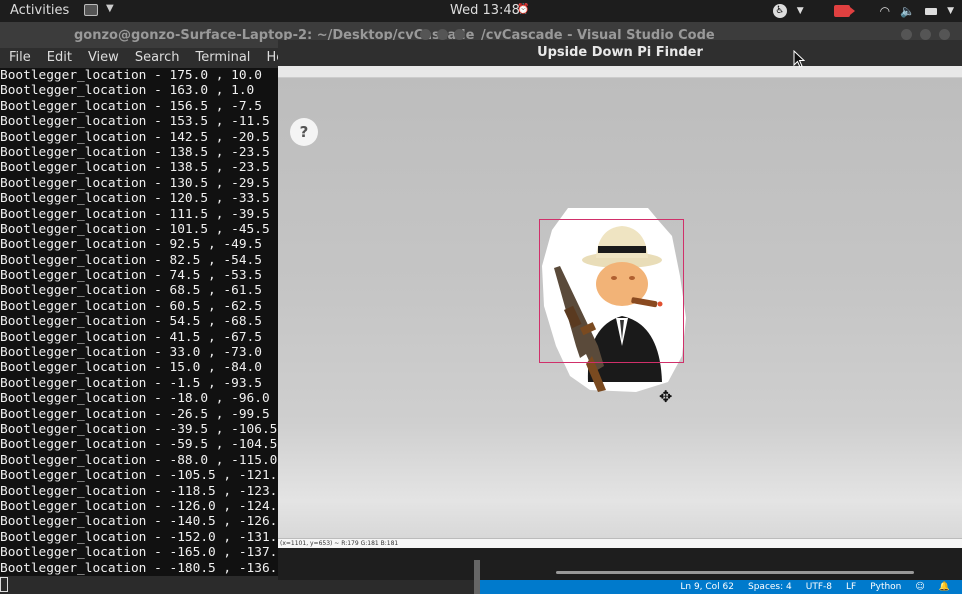  What do you see at coordinates (523, 9) in the screenshot?
I see `alarm-icon: ⏰` at bounding box center [523, 9].